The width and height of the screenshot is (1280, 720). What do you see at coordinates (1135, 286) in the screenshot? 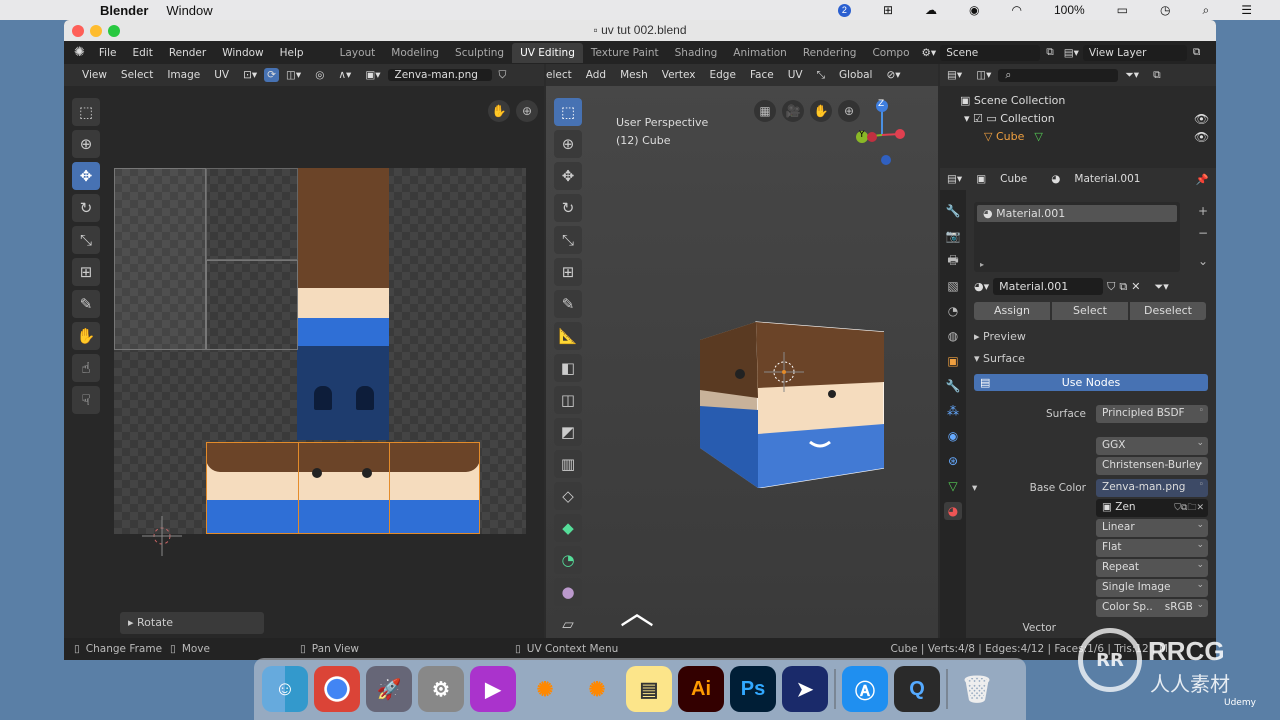
I see `material-unlink-icon: ✕` at bounding box center [1135, 286].